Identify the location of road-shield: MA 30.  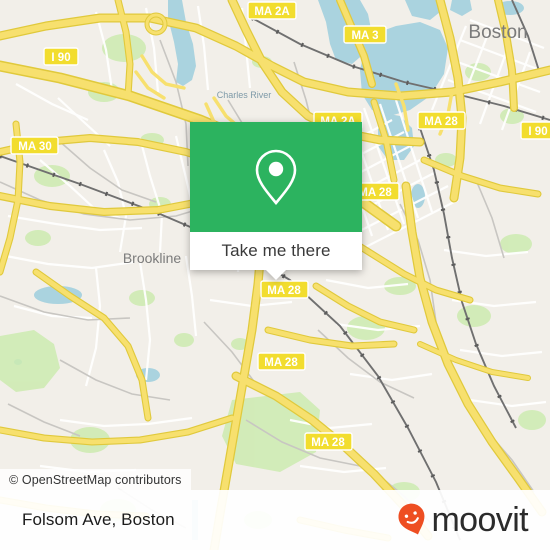
(34, 145).